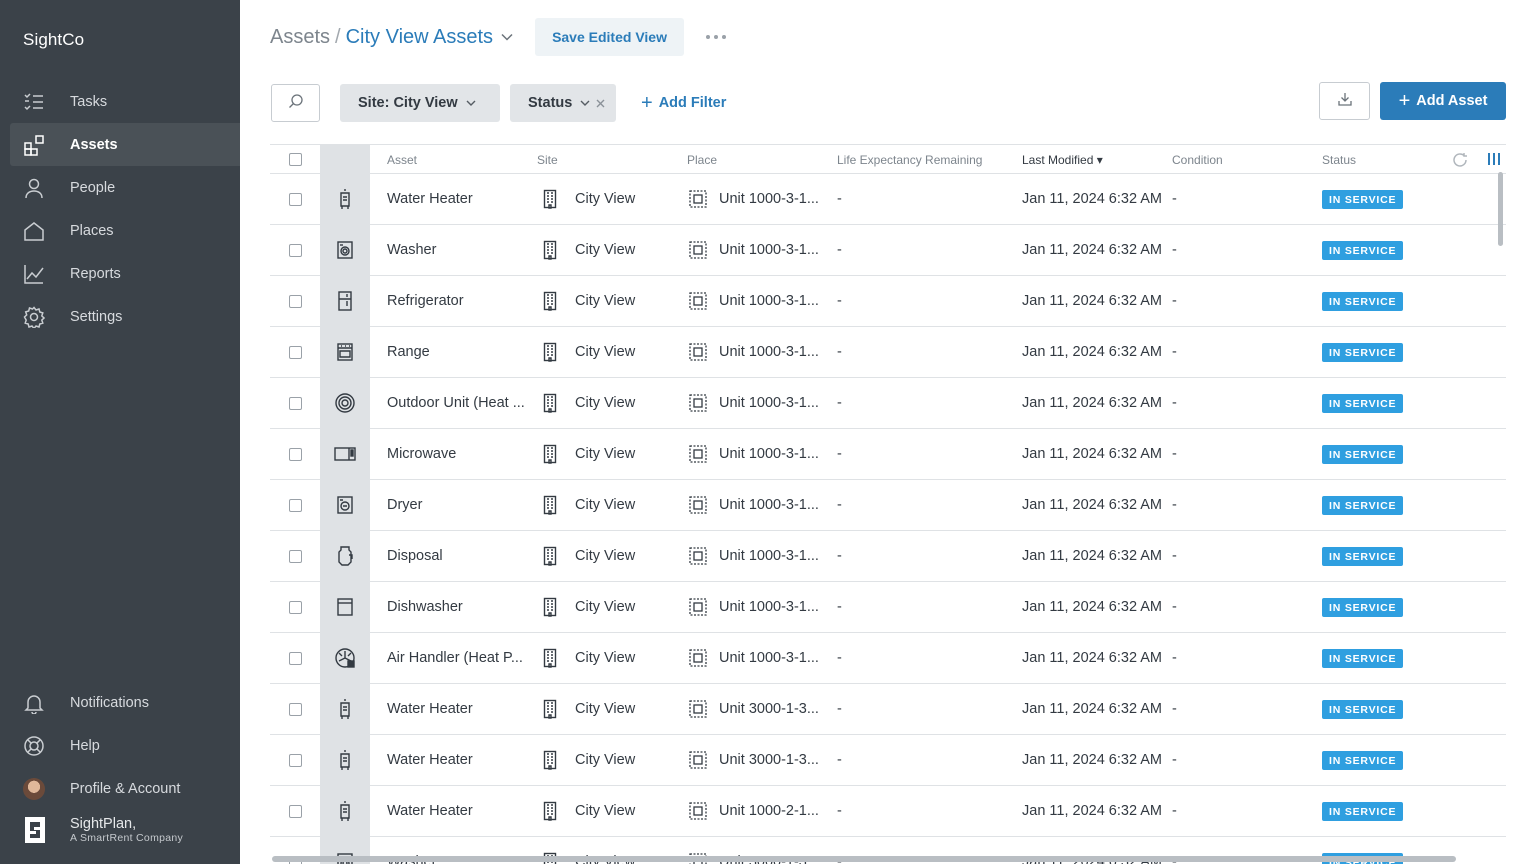 This screenshot has width=1536, height=864. I want to click on sidebar-item-help: Help, so click(125, 745).